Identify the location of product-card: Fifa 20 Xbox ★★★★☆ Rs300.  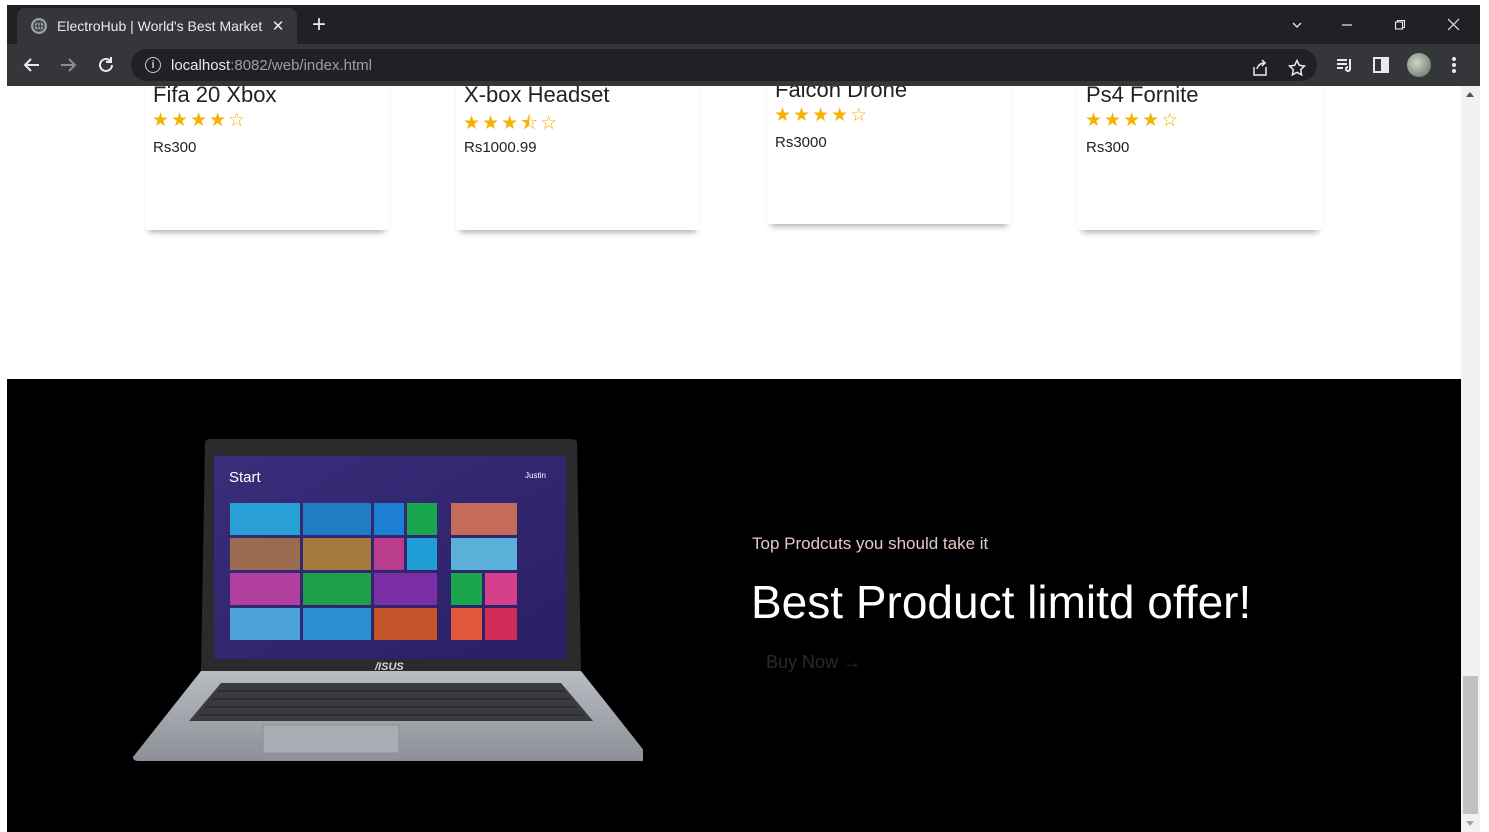
(267, 158).